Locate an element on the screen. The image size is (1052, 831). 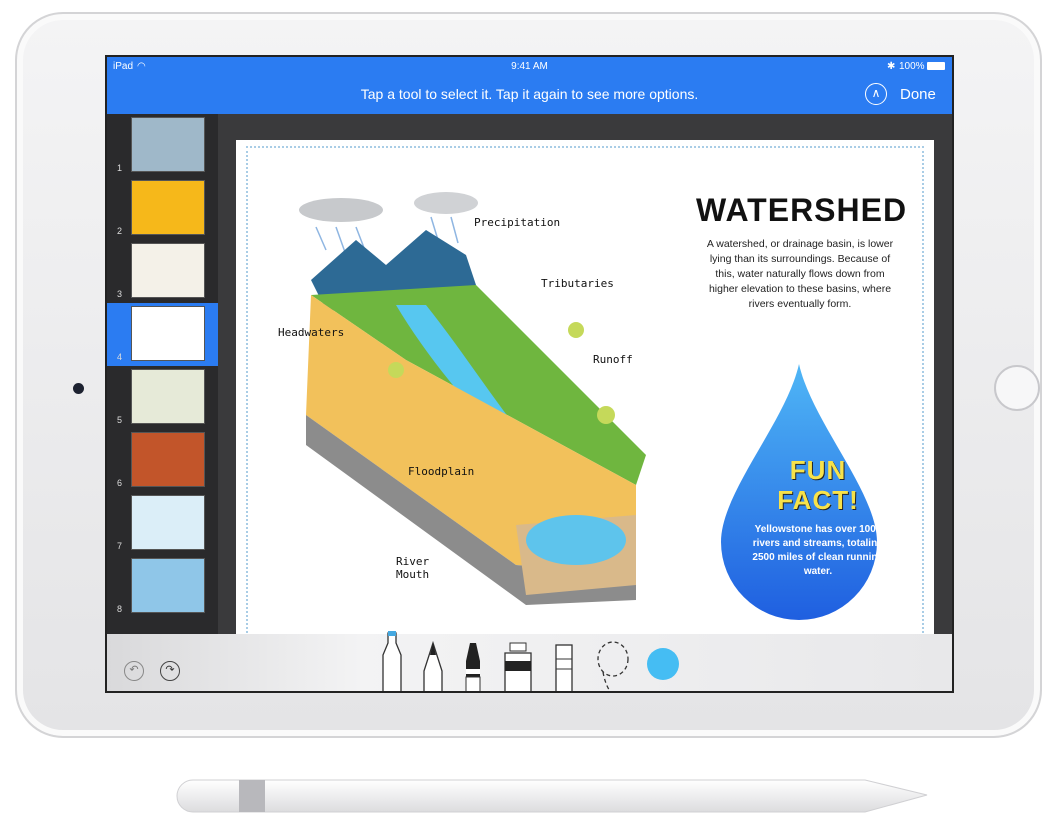
redo-icon: ↷ is located at coordinates (170, 670).